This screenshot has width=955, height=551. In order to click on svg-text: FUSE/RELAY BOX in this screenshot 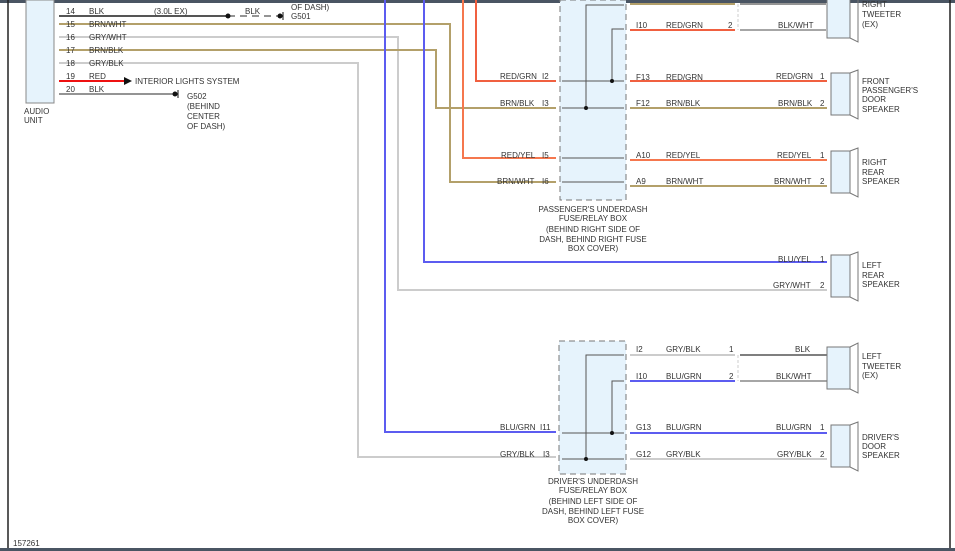, I will do `click(593, 218)`.